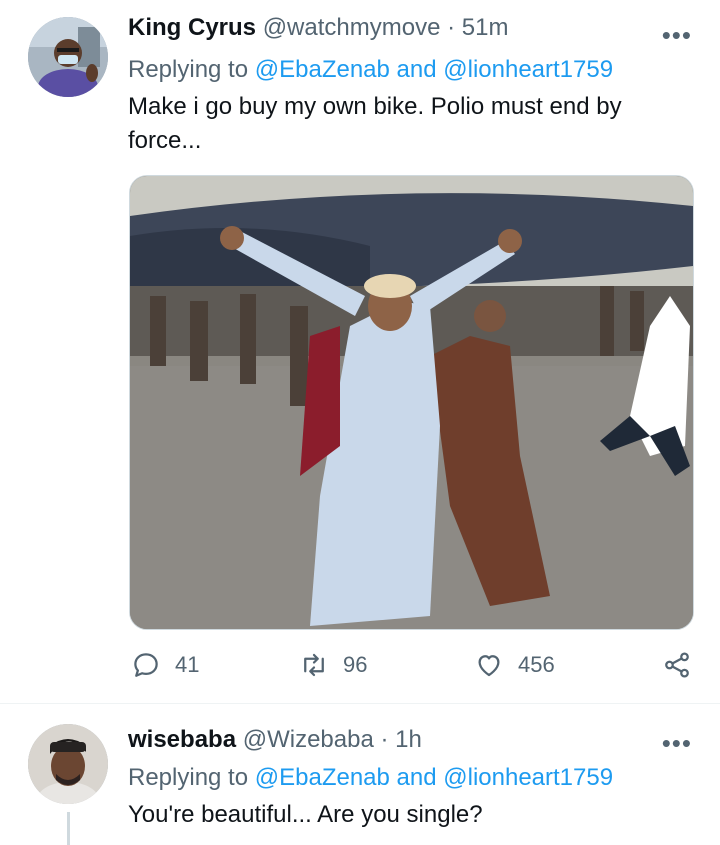 The image size is (720, 845). I want to click on heart-icon, so click(489, 666).